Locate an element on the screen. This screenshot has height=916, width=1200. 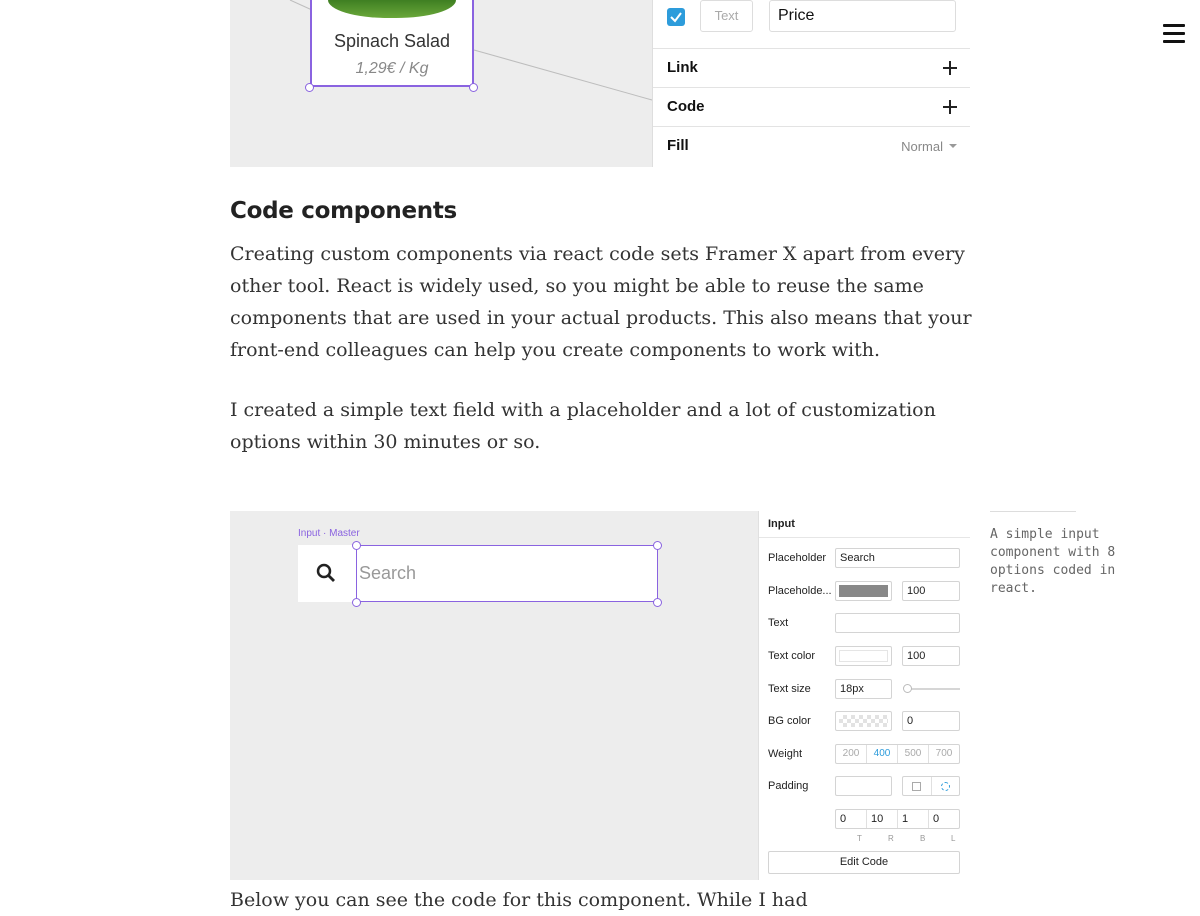
placeholder-opacity-field: 100 is located at coordinates (931, 591).